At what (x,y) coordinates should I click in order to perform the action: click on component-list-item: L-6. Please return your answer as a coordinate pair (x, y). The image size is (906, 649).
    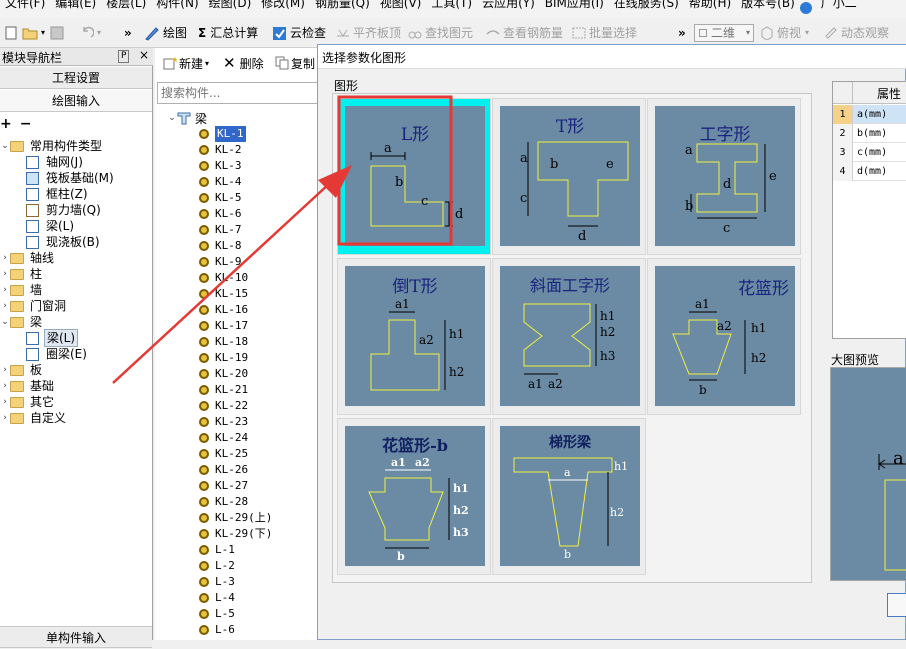
    Looking at the image, I should click on (217, 630).